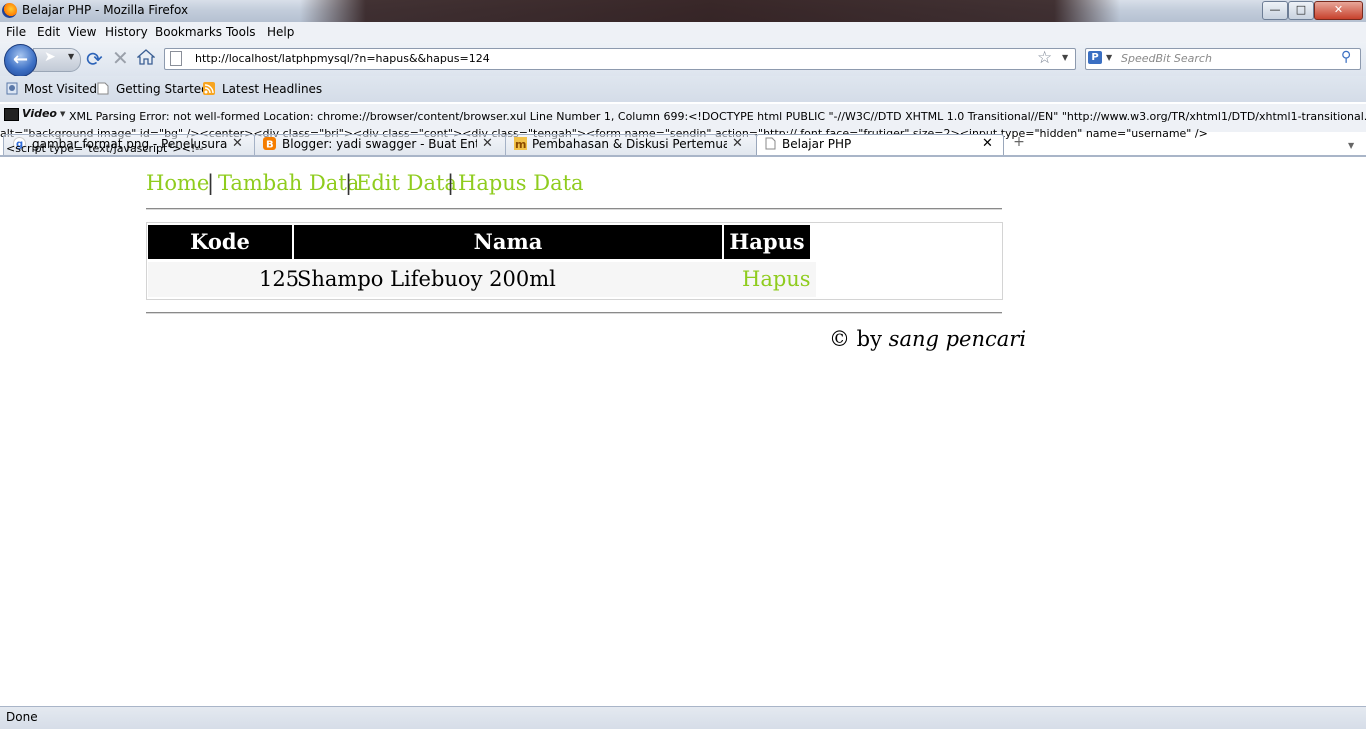 This screenshot has width=1366, height=729. What do you see at coordinates (406, 183) in the screenshot?
I see `nav-link-edit-data: Edit Data` at bounding box center [406, 183].